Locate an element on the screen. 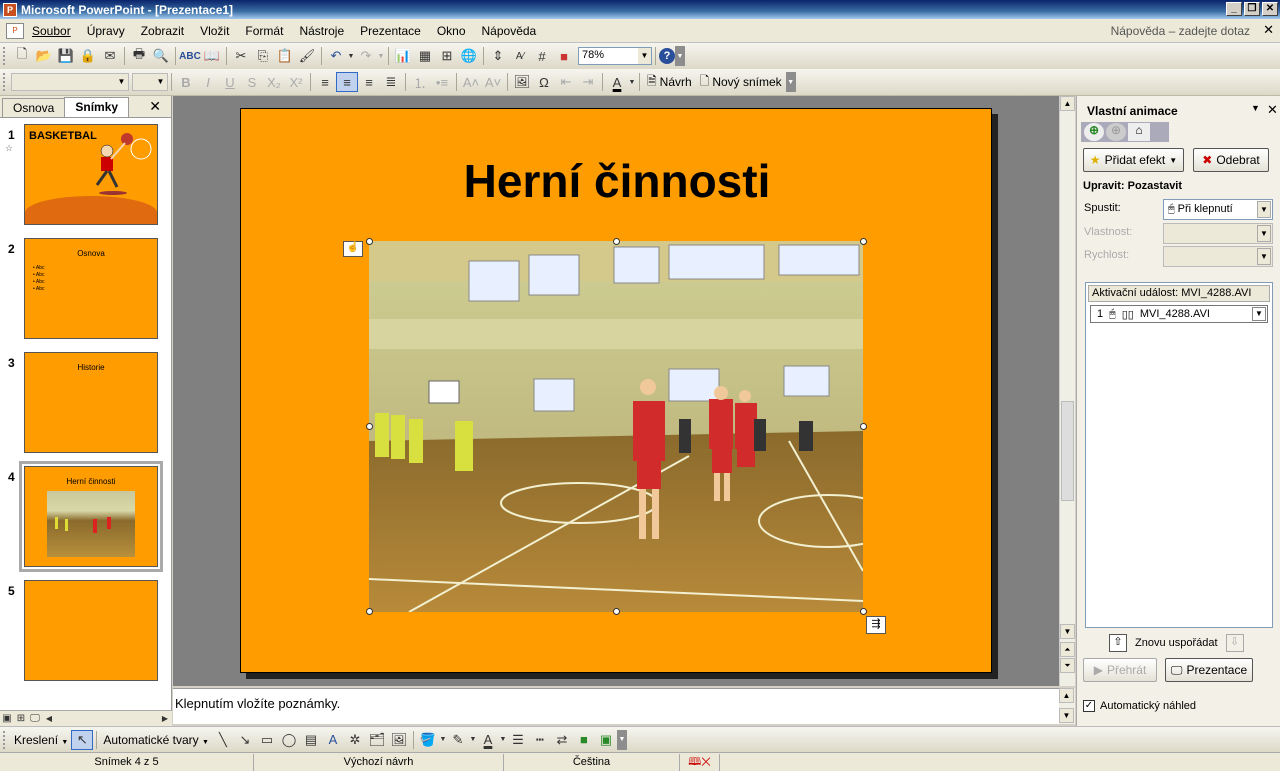 The width and height of the screenshot is (1280, 771). menu-nastroje: Nástroje is located at coordinates (321, 31).